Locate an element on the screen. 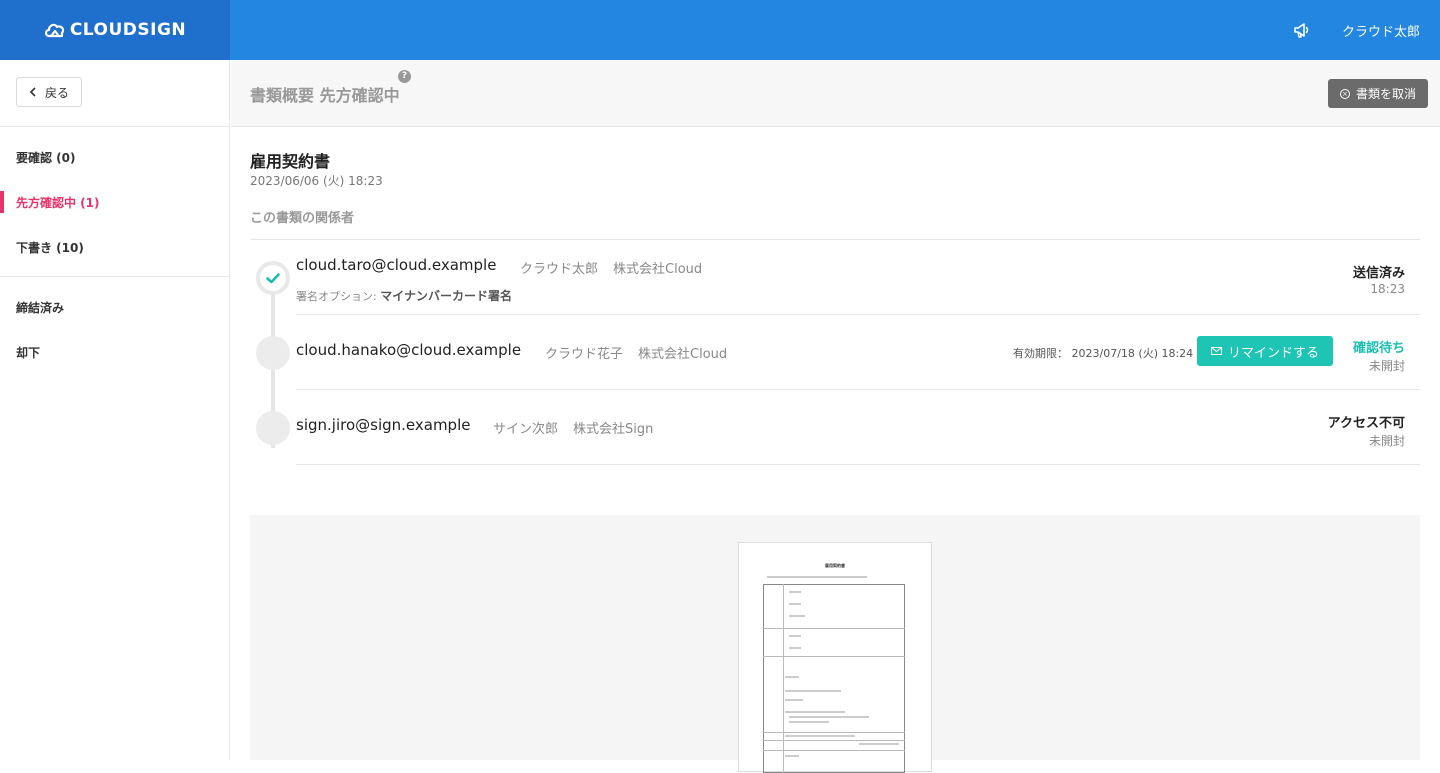 The width and height of the screenshot is (1440, 773). sidebar-item-awaiting-counterparty: 先方確認中 (1) is located at coordinates (114, 202).